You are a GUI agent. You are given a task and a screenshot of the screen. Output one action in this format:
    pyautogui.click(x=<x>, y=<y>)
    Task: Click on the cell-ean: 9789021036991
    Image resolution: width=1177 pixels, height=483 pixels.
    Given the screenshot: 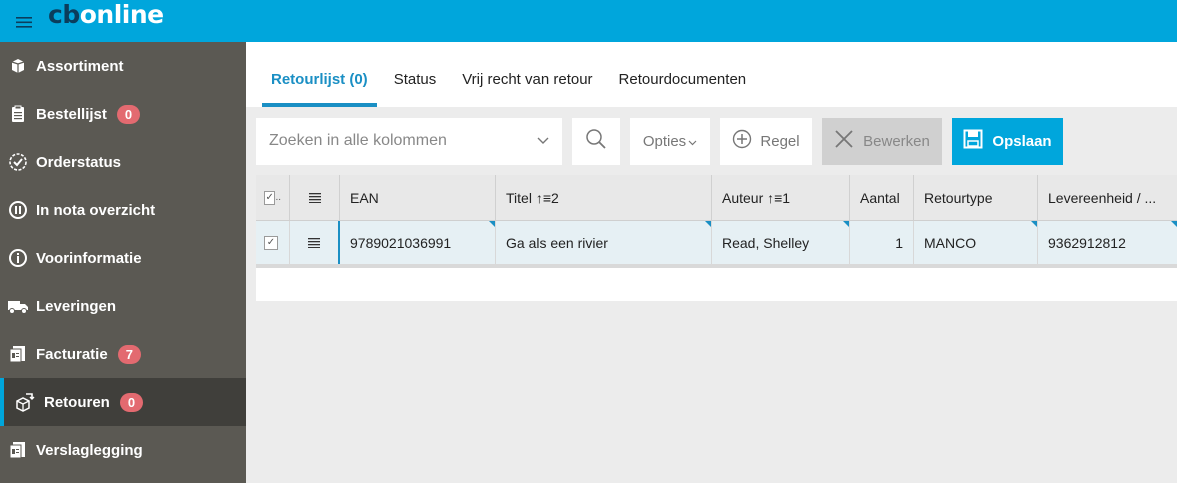 What is the action you would take?
    pyautogui.click(x=418, y=242)
    